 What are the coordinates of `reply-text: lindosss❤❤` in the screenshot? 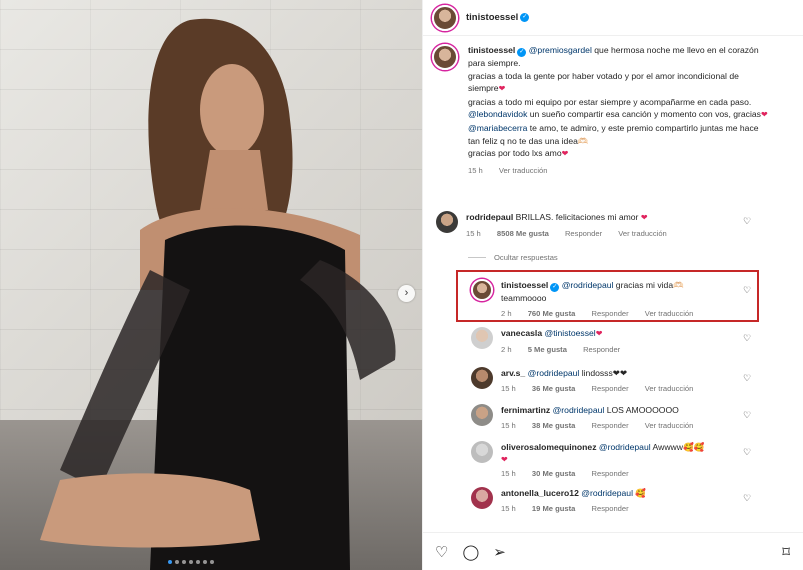 It's located at (603, 373).